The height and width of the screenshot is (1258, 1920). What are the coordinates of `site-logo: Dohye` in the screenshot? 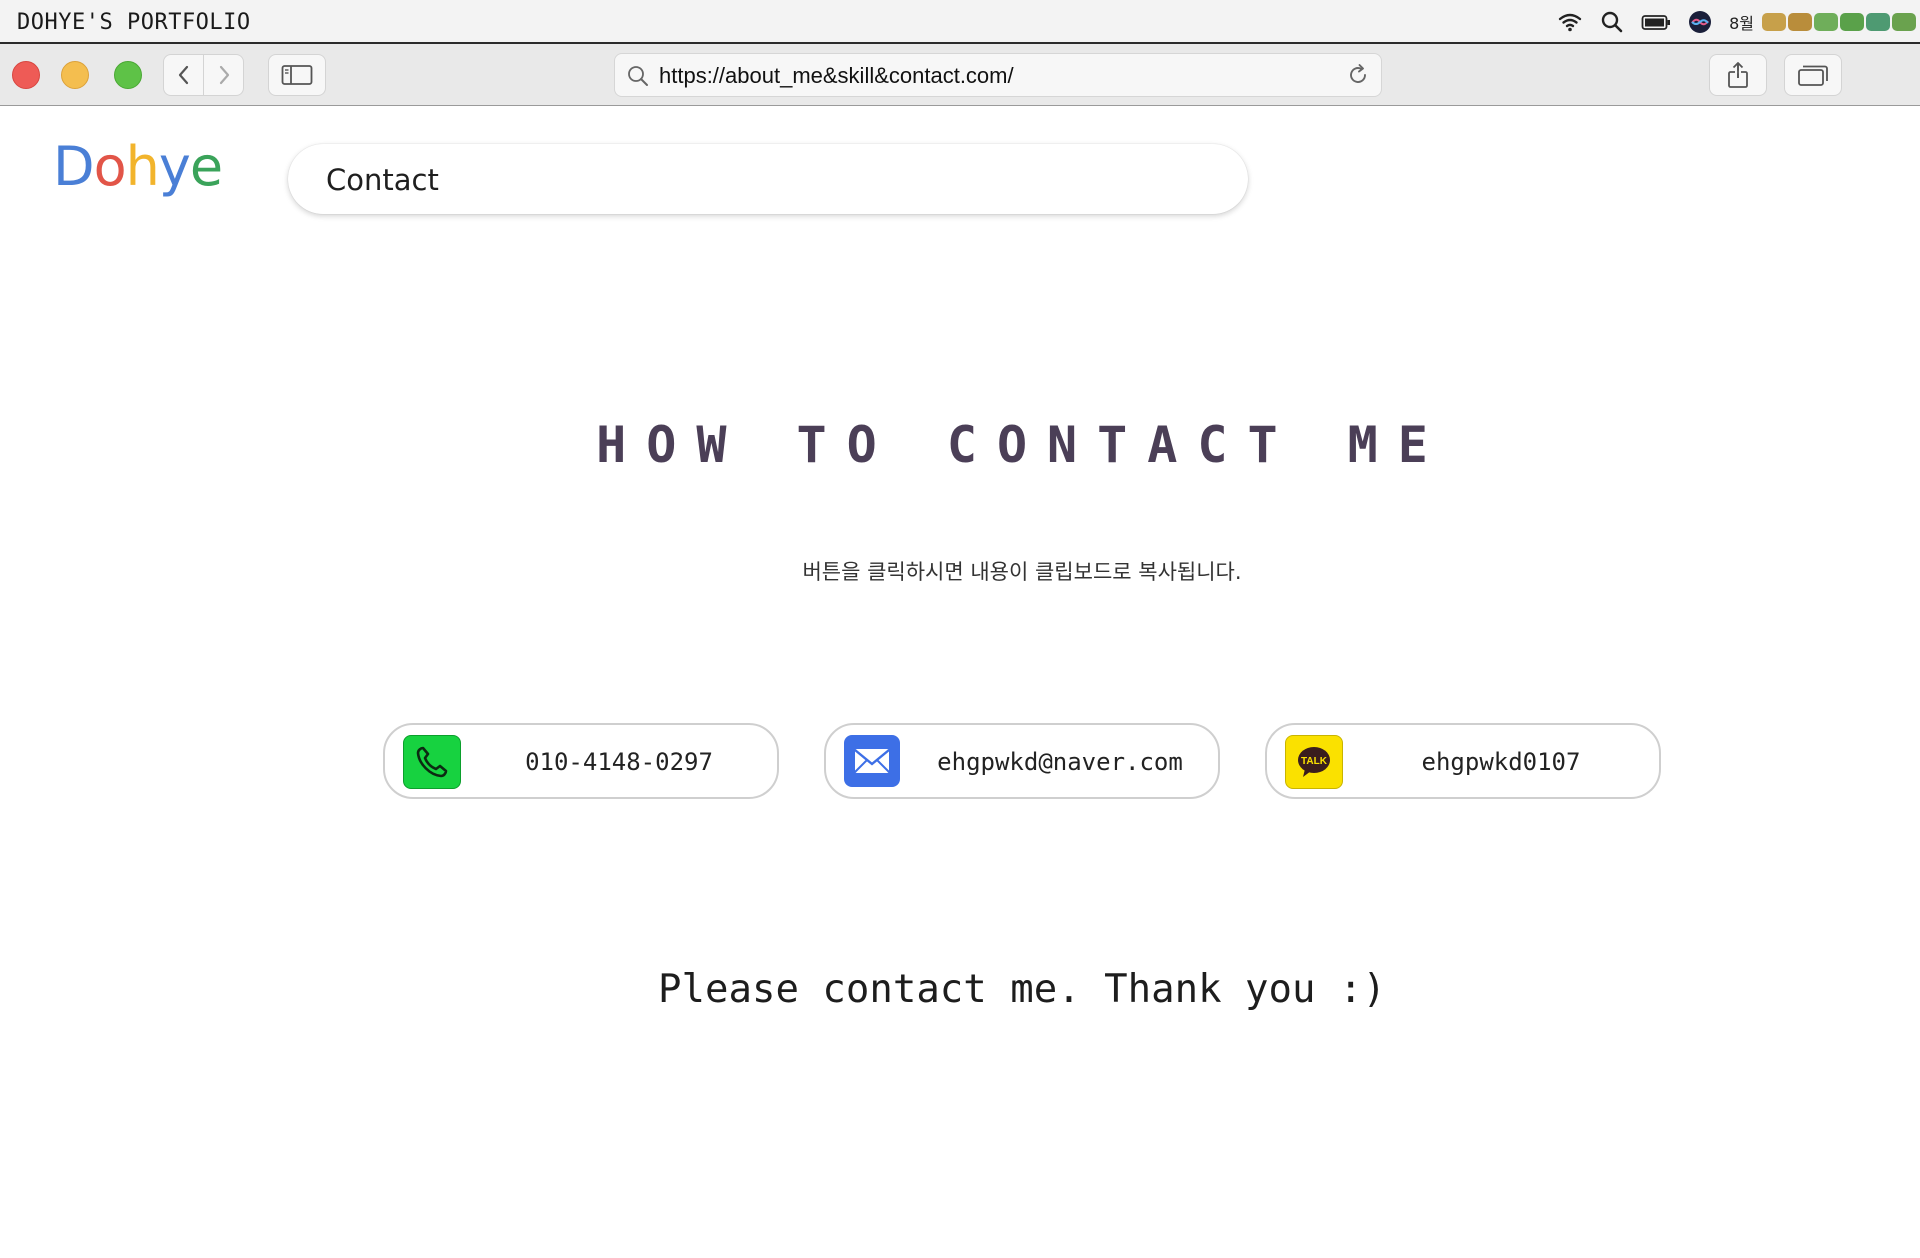 It's located at (138, 167).